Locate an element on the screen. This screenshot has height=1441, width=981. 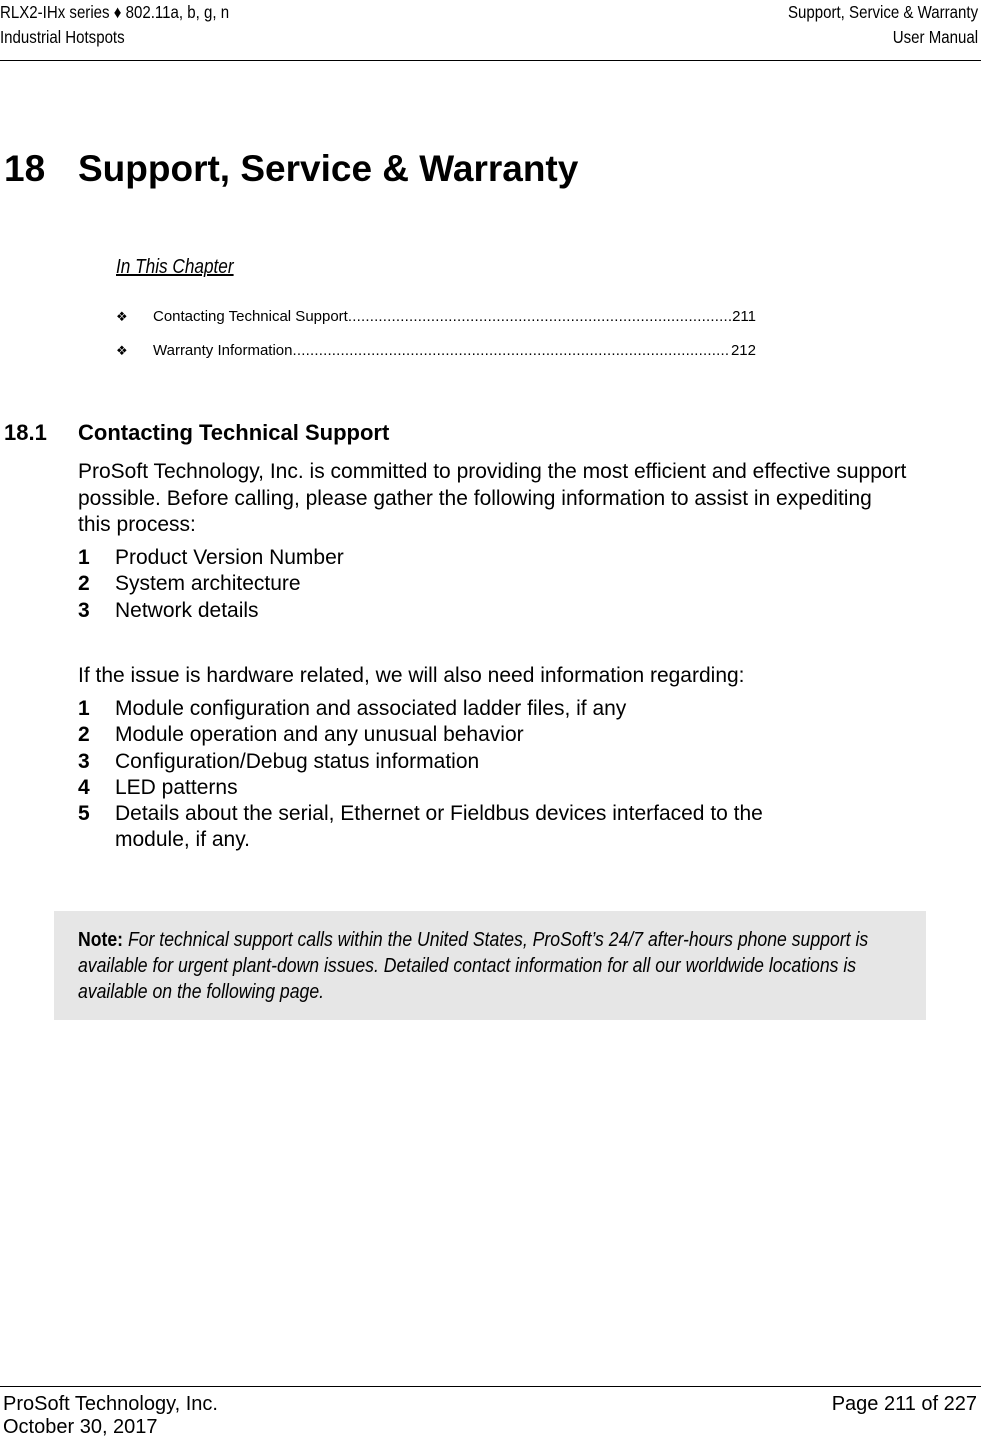
list-item: 3 Configuration/Debug status information is located at coordinates (493, 762).